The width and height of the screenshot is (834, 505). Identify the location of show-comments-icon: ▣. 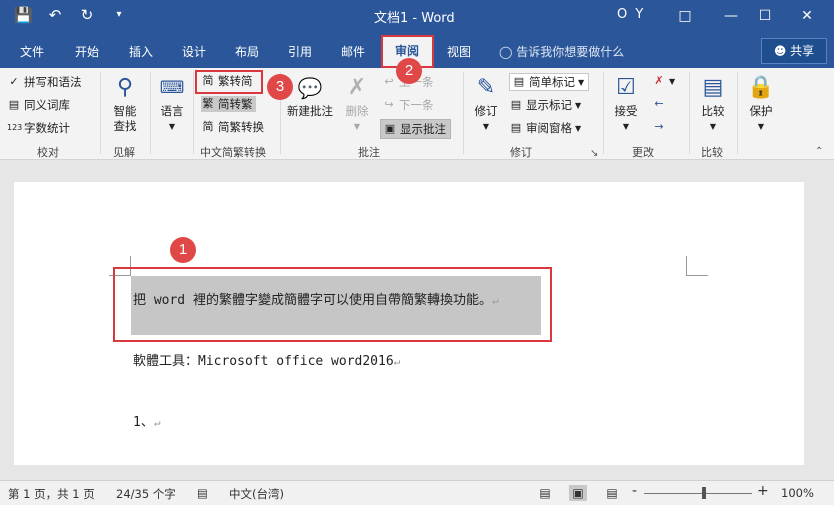
(390, 128).